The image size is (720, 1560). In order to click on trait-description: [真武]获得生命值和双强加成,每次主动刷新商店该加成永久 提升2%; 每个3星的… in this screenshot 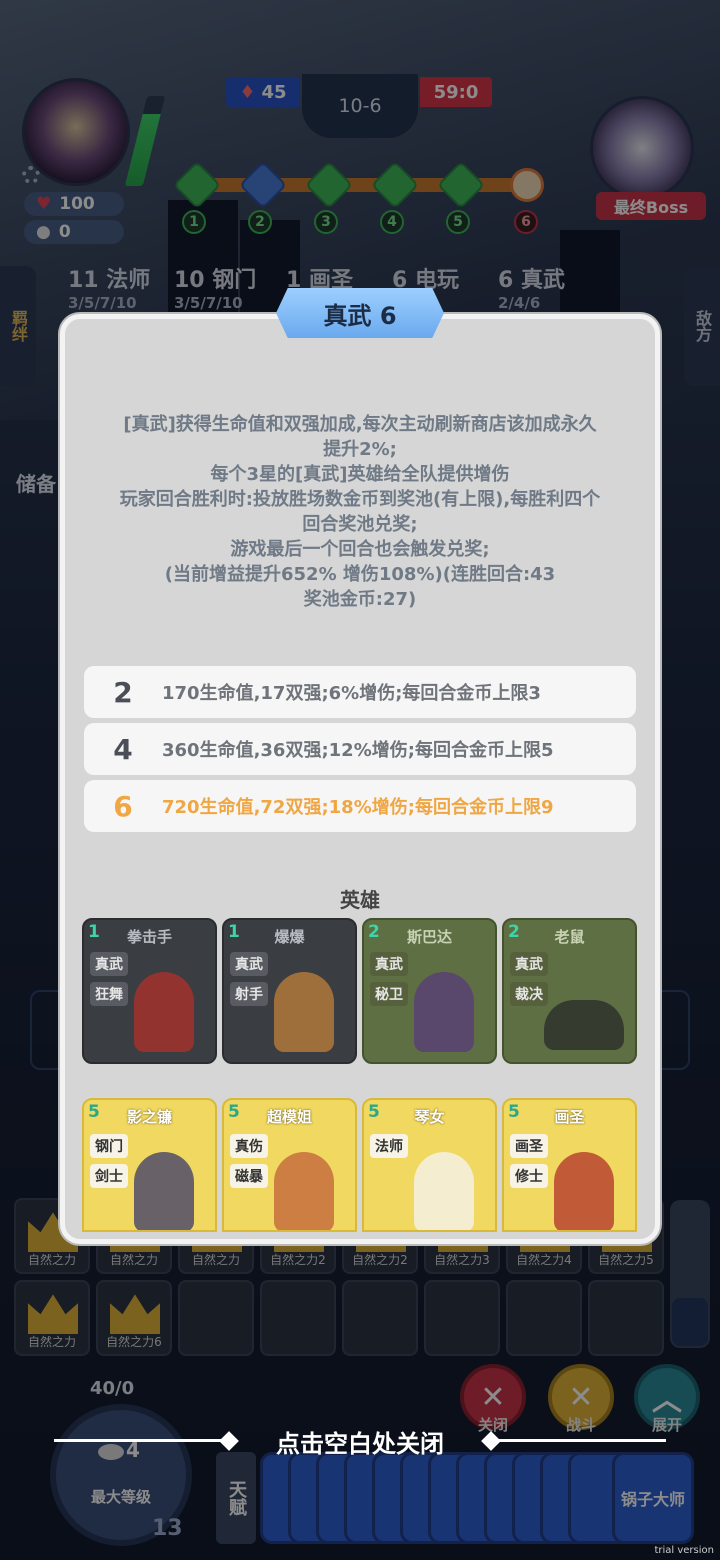, I will do `click(360, 512)`.